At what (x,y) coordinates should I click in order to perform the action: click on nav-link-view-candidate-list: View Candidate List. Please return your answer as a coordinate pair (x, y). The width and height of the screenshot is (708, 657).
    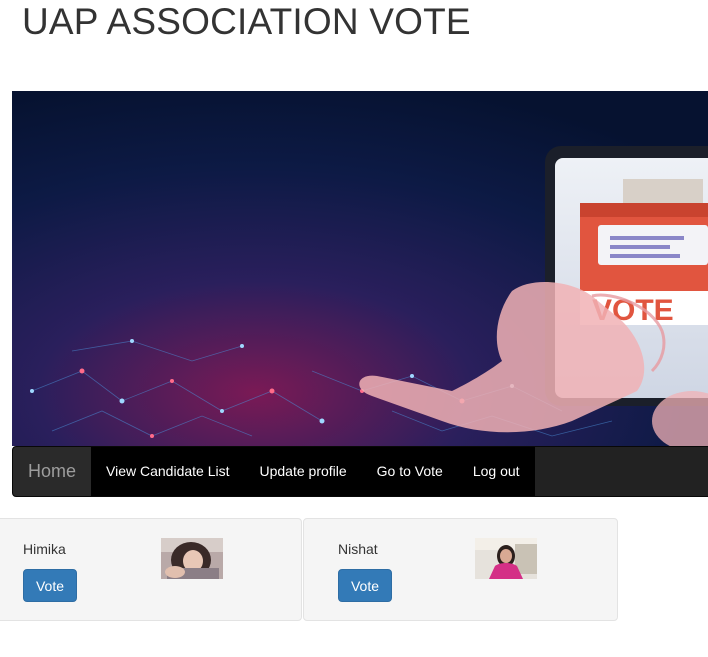
    Looking at the image, I should click on (167, 471).